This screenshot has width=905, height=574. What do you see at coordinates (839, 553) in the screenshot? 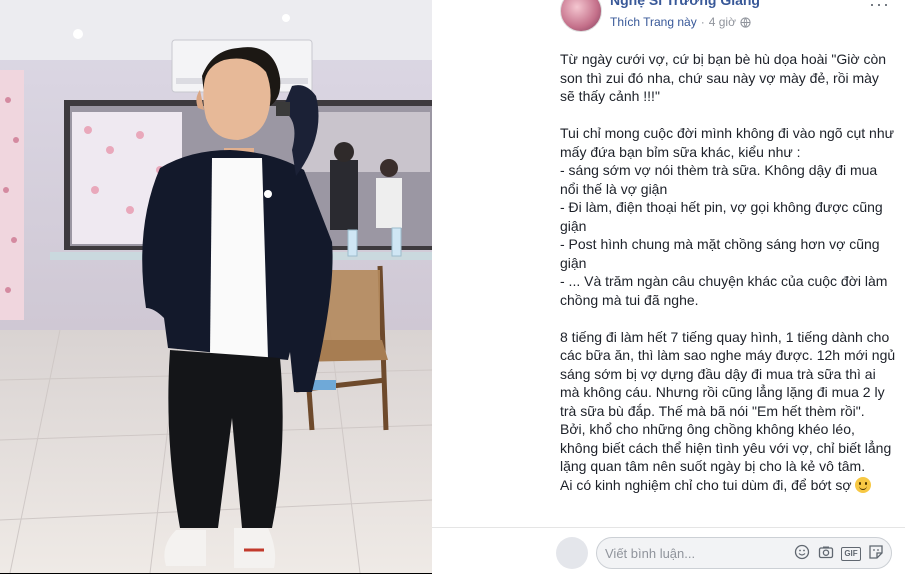
I see `comment-tools: GIF` at bounding box center [839, 553].